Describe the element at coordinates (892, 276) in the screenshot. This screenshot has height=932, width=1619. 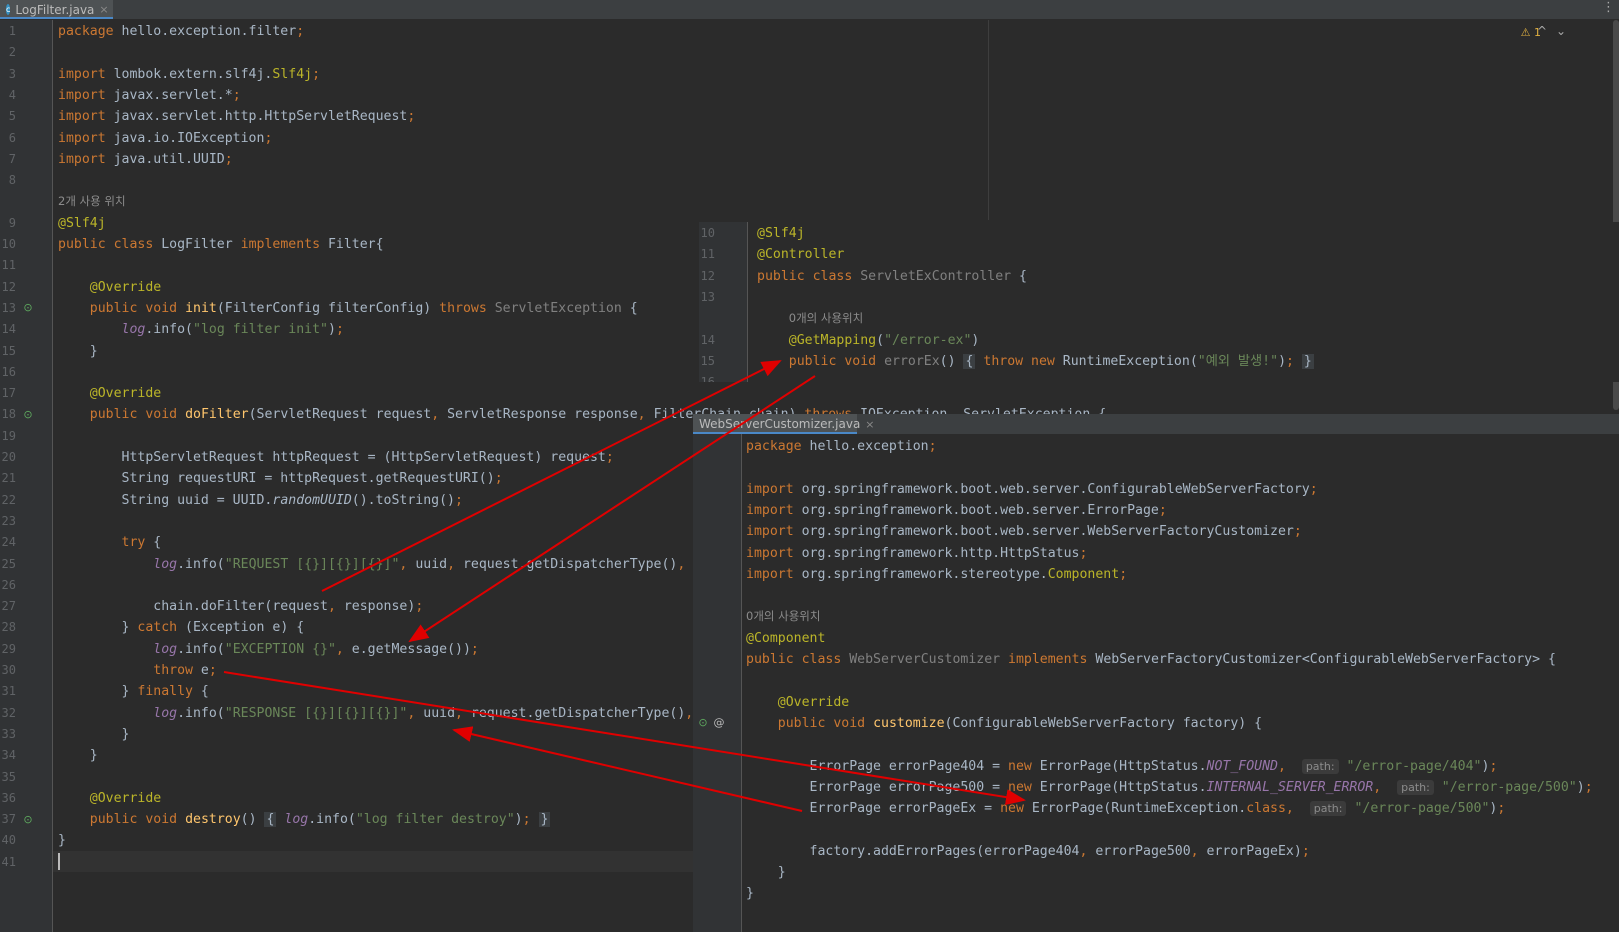
I see `code-line: public class ServletExController {` at that location.